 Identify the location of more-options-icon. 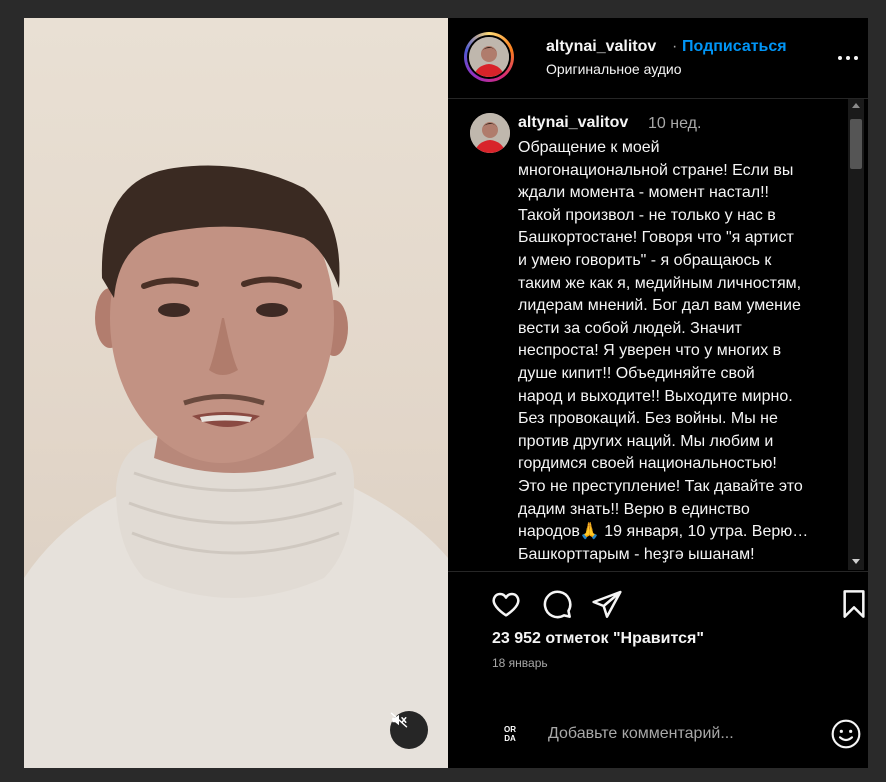
(850, 58).